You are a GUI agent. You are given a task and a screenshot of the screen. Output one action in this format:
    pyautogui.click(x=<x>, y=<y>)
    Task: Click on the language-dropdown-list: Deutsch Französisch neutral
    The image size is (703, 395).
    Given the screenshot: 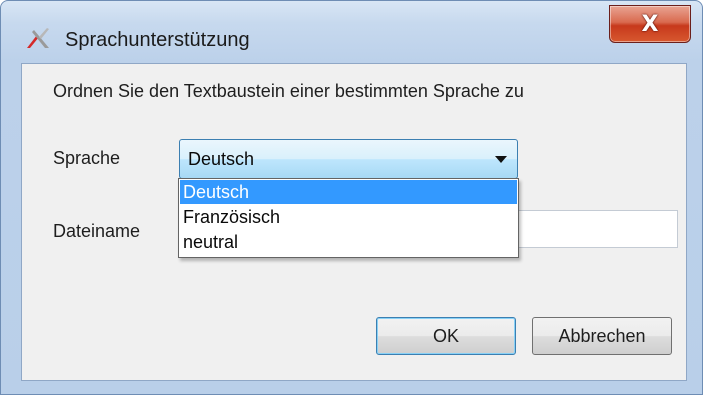 What is the action you would take?
    pyautogui.click(x=348, y=218)
    